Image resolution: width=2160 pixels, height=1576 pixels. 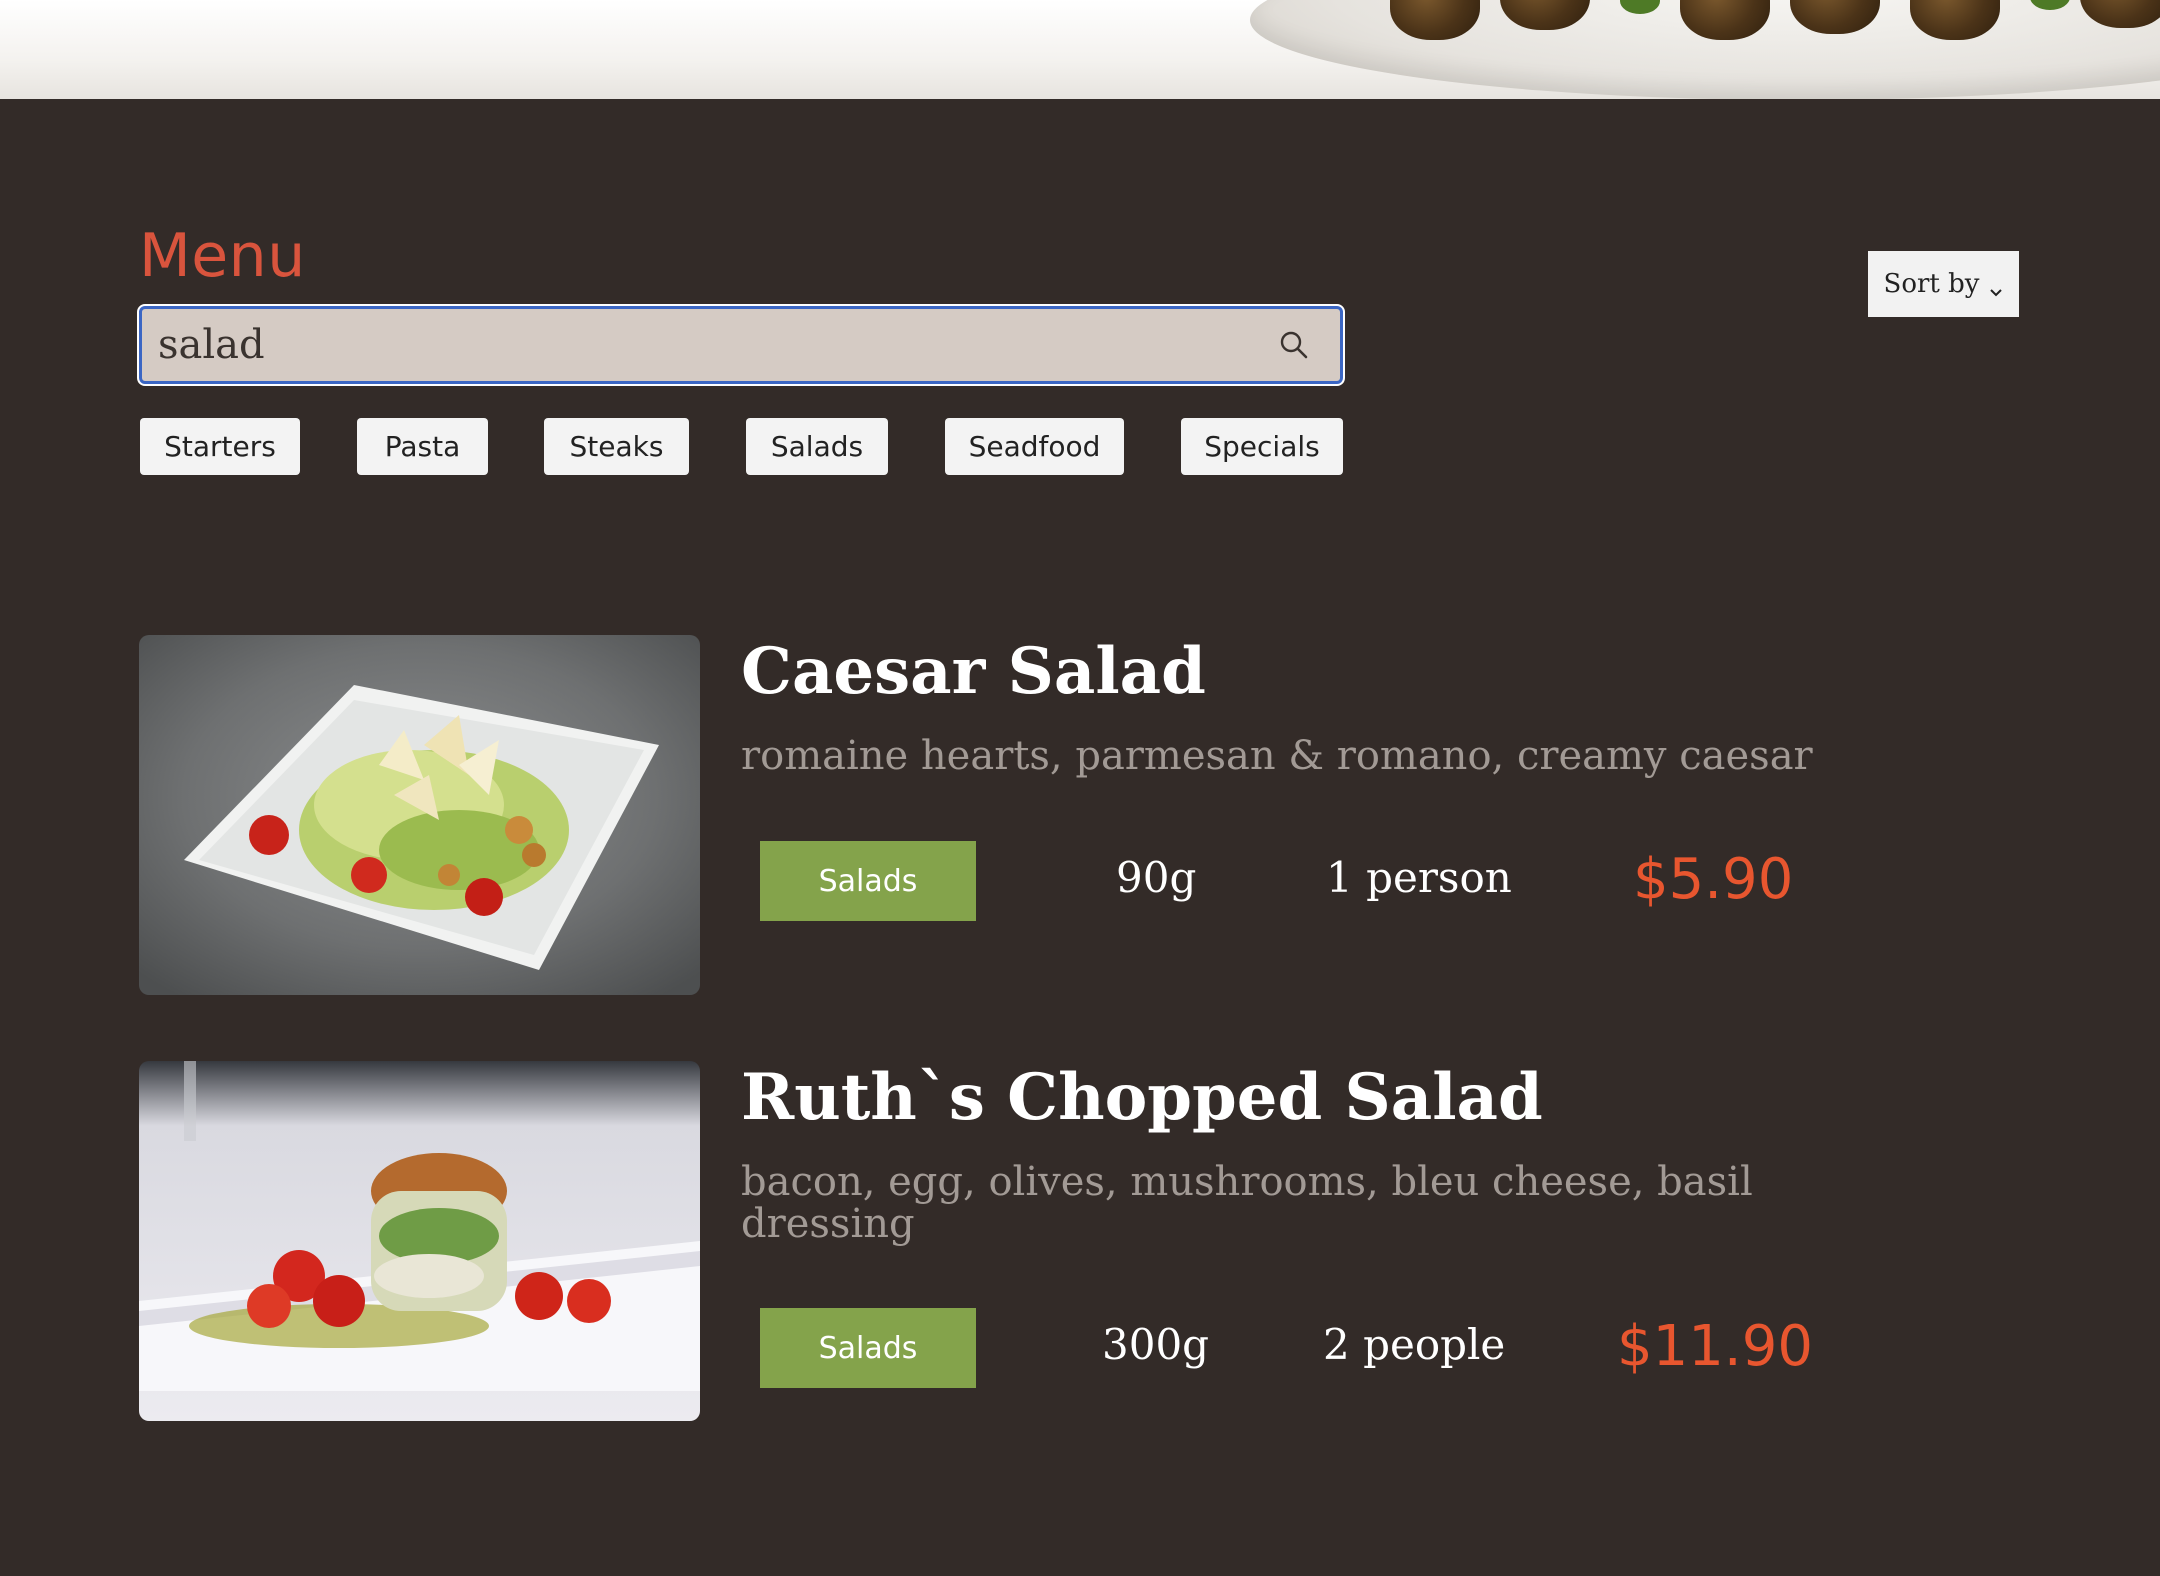 I want to click on chopped-salad-photo, so click(x=419, y=1241).